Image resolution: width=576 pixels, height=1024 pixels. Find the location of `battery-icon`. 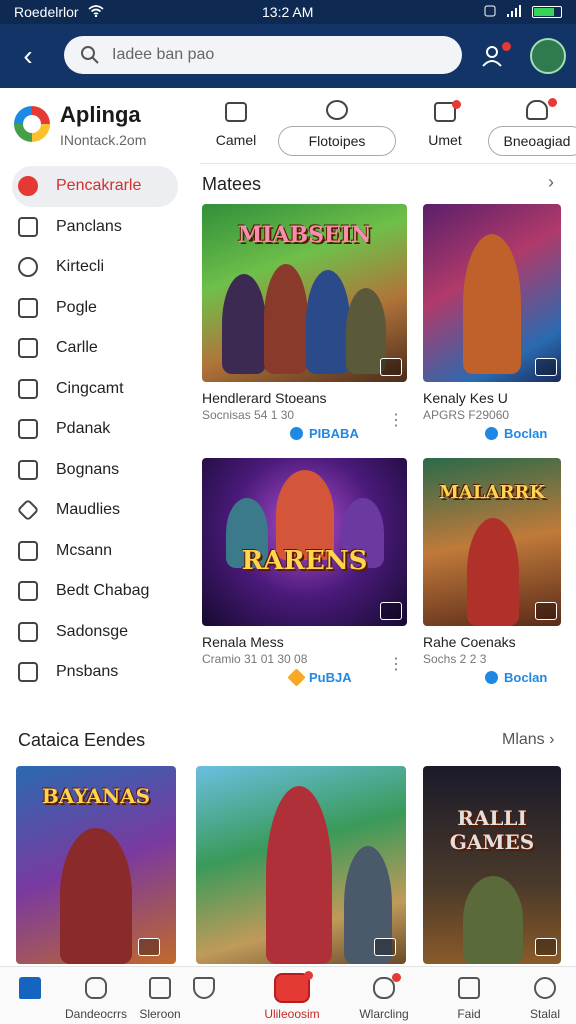

battery-icon is located at coordinates (547, 12).